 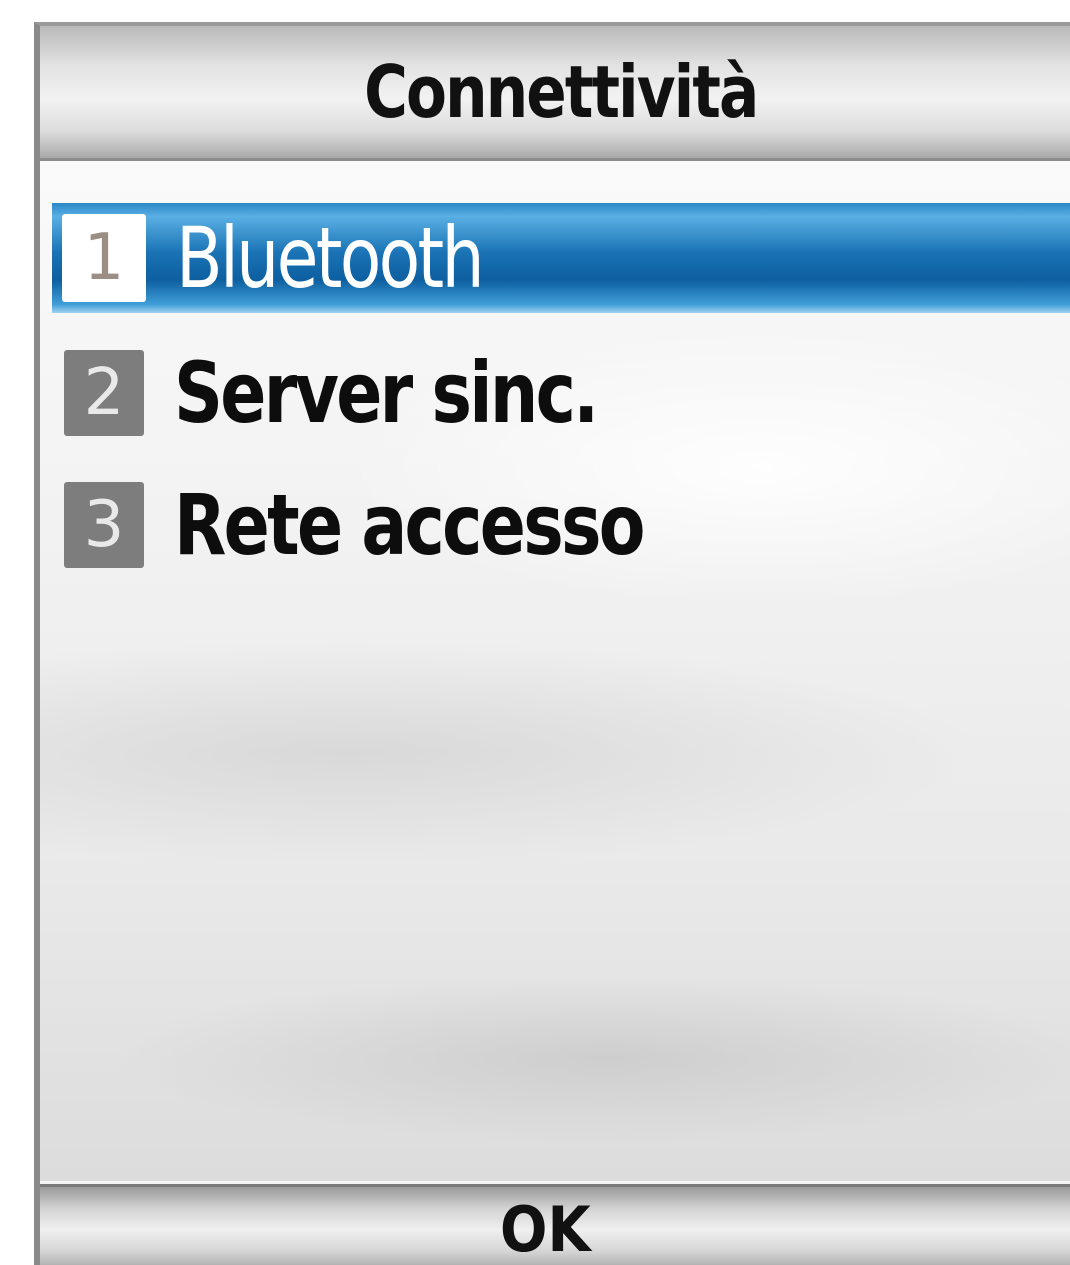 I want to click on menu-item-sync-server: 2 Server sinc., so click(x=561, y=393).